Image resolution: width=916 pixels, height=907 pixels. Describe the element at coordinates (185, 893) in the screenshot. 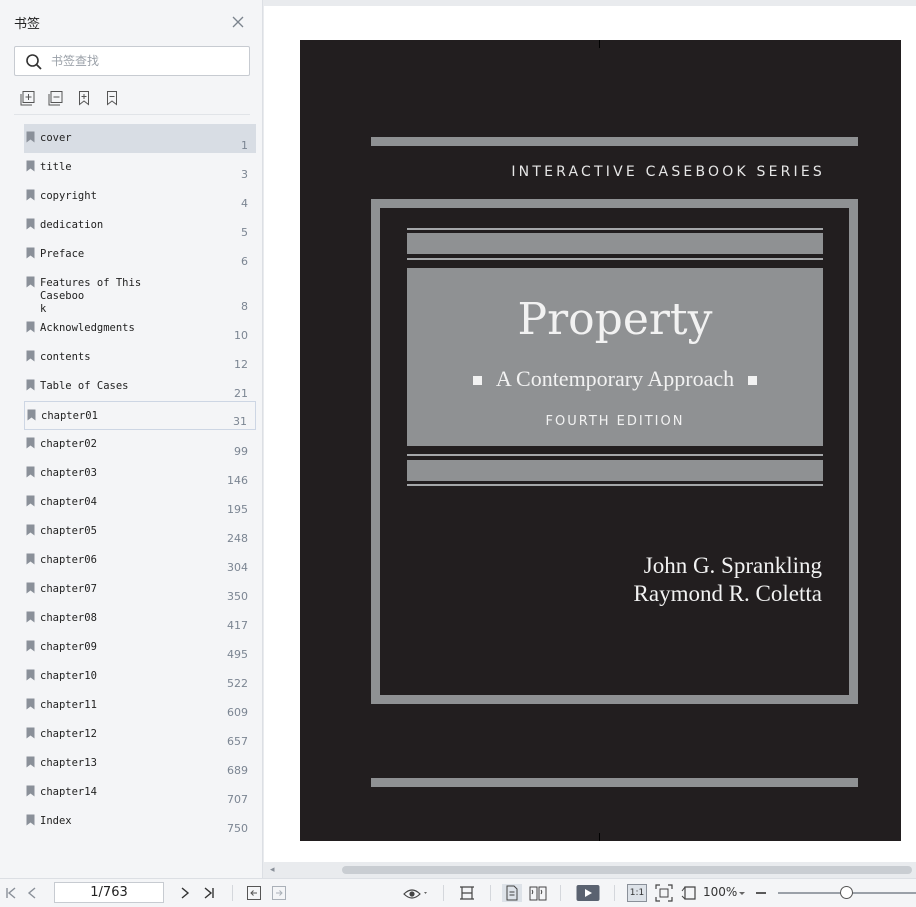

I see `next-page-icon` at that location.